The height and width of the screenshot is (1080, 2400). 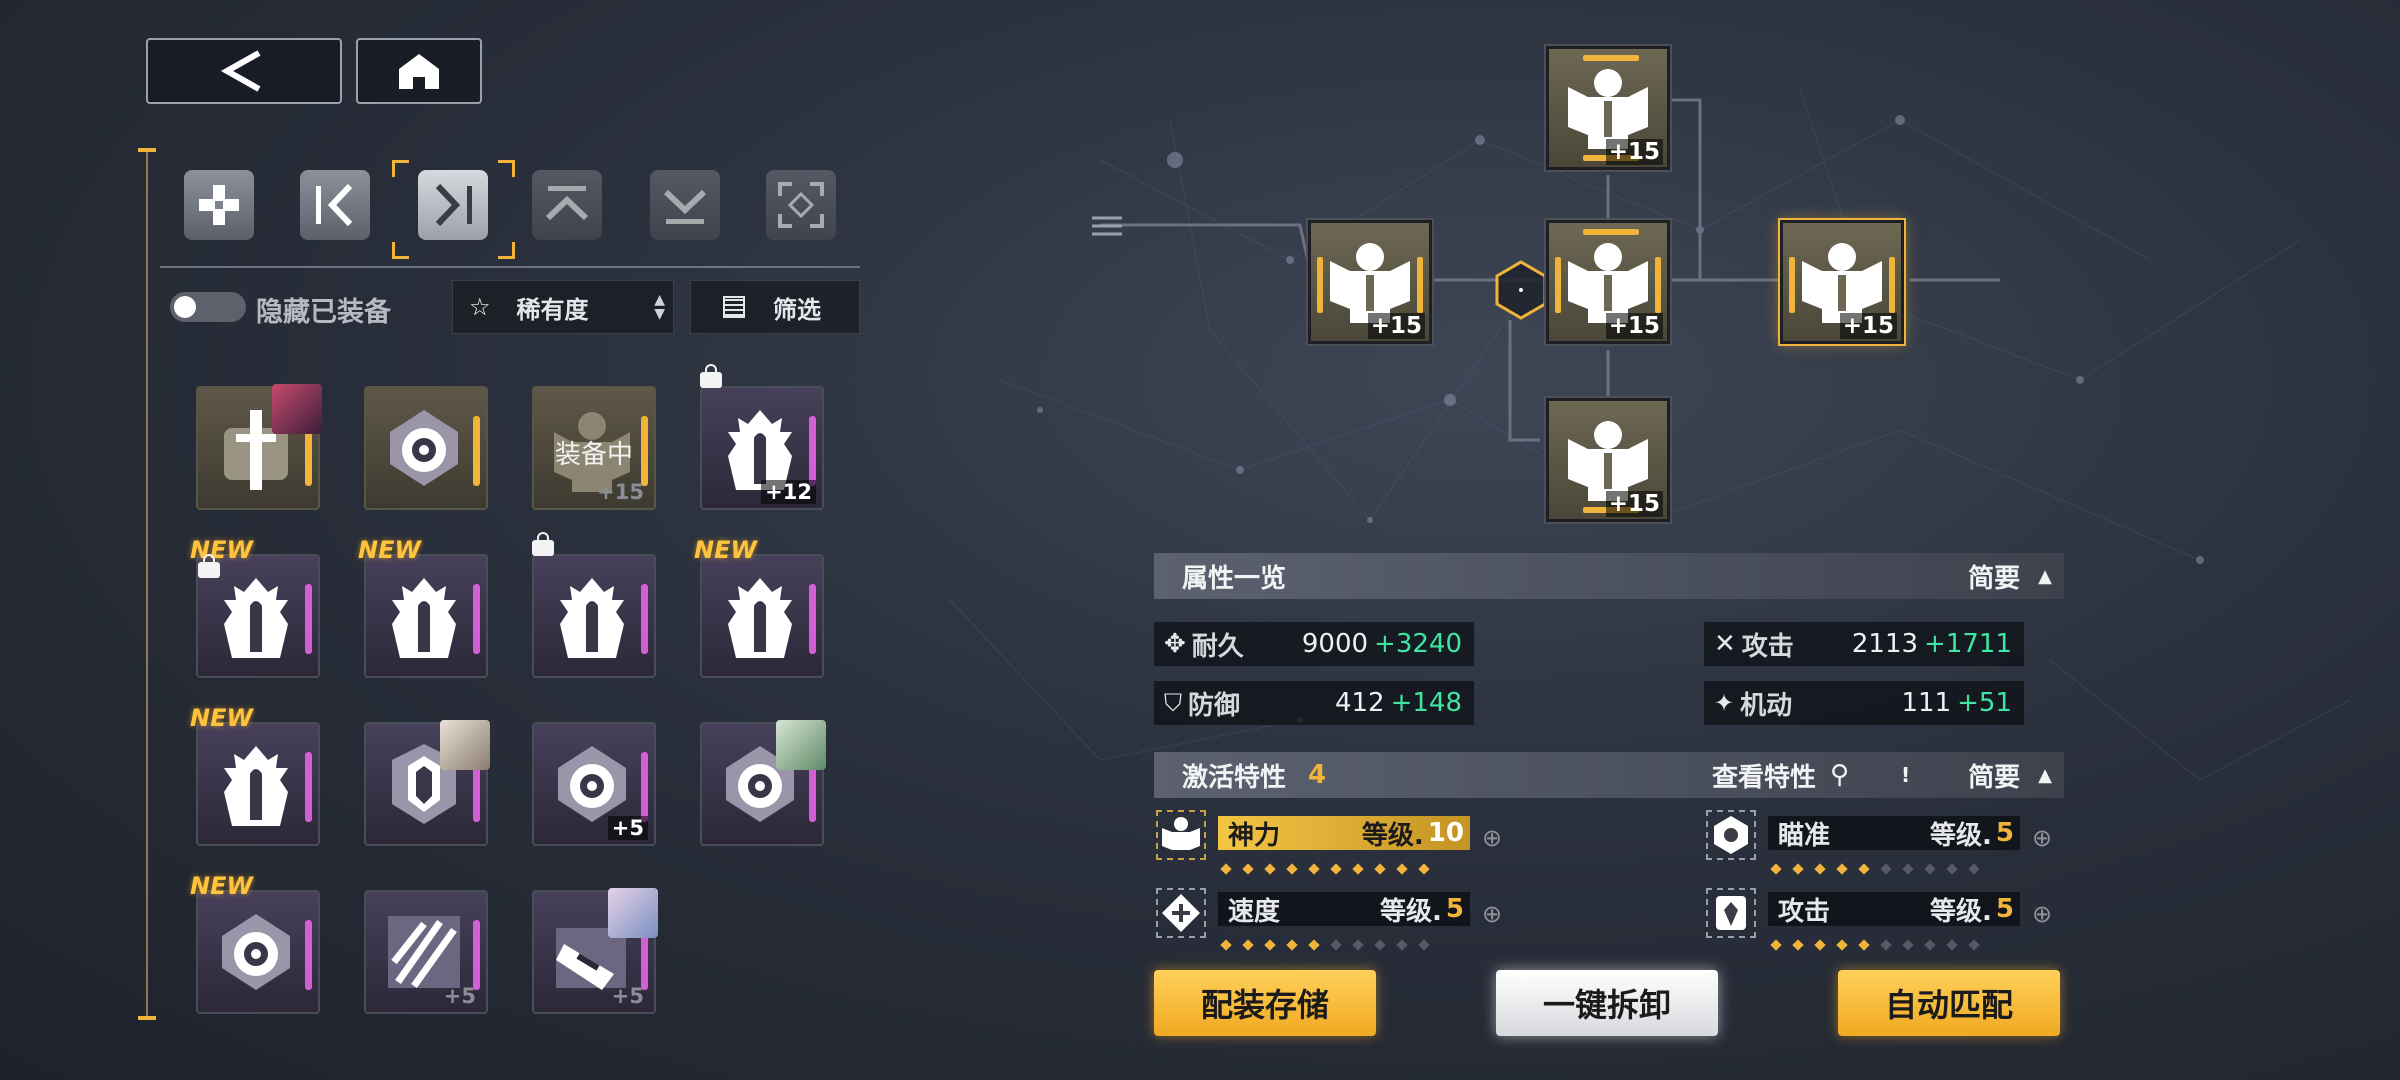 What do you see at coordinates (1608, 108) in the screenshot?
I see `gear-node-top: +15` at bounding box center [1608, 108].